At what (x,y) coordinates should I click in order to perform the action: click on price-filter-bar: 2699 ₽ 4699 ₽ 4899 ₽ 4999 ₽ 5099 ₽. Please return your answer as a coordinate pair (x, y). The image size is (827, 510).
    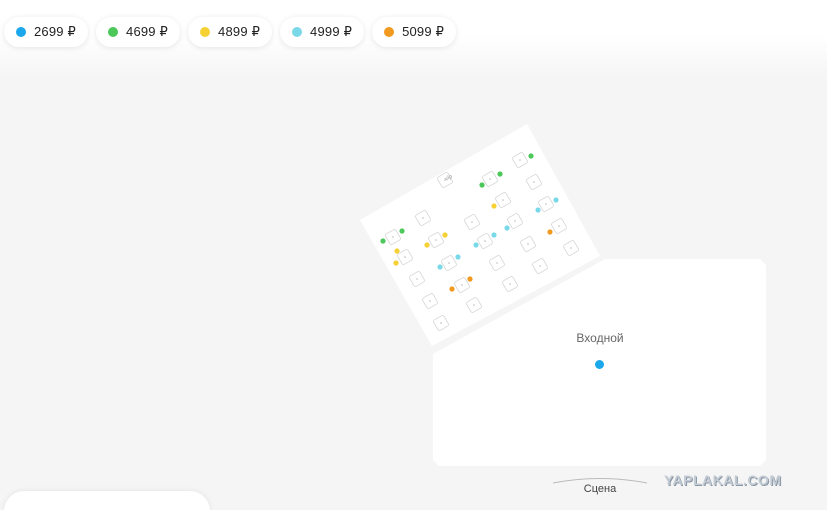
    Looking at the image, I should click on (234, 32).